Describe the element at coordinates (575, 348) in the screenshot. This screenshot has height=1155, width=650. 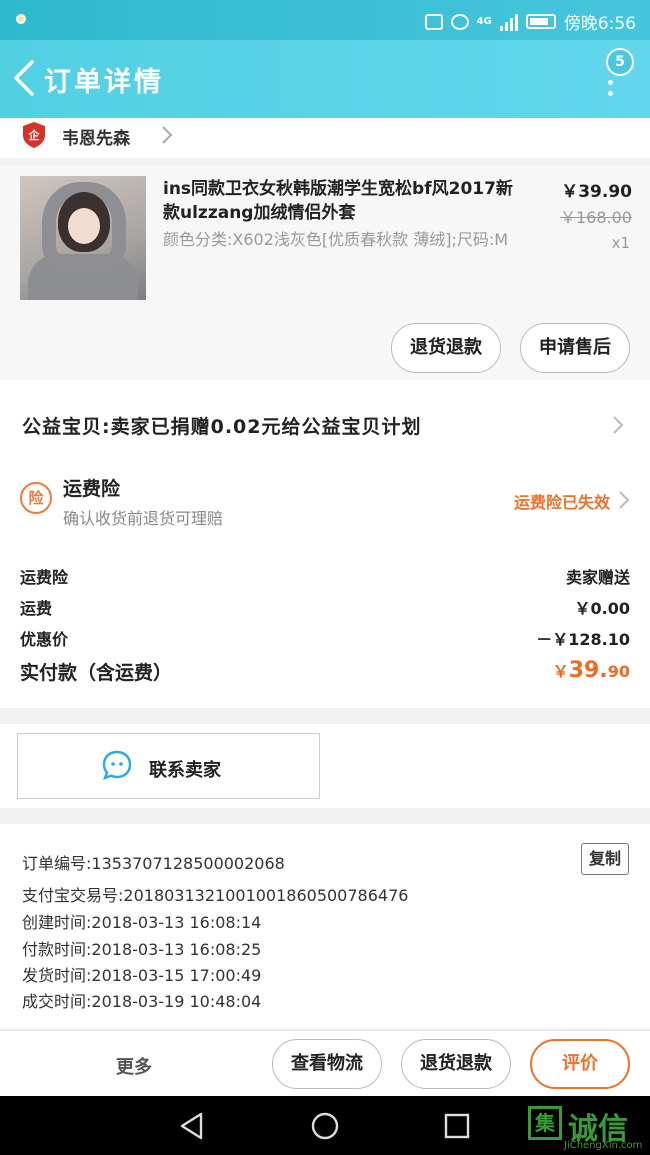
I see `aftersale-button: 申请售后` at that location.